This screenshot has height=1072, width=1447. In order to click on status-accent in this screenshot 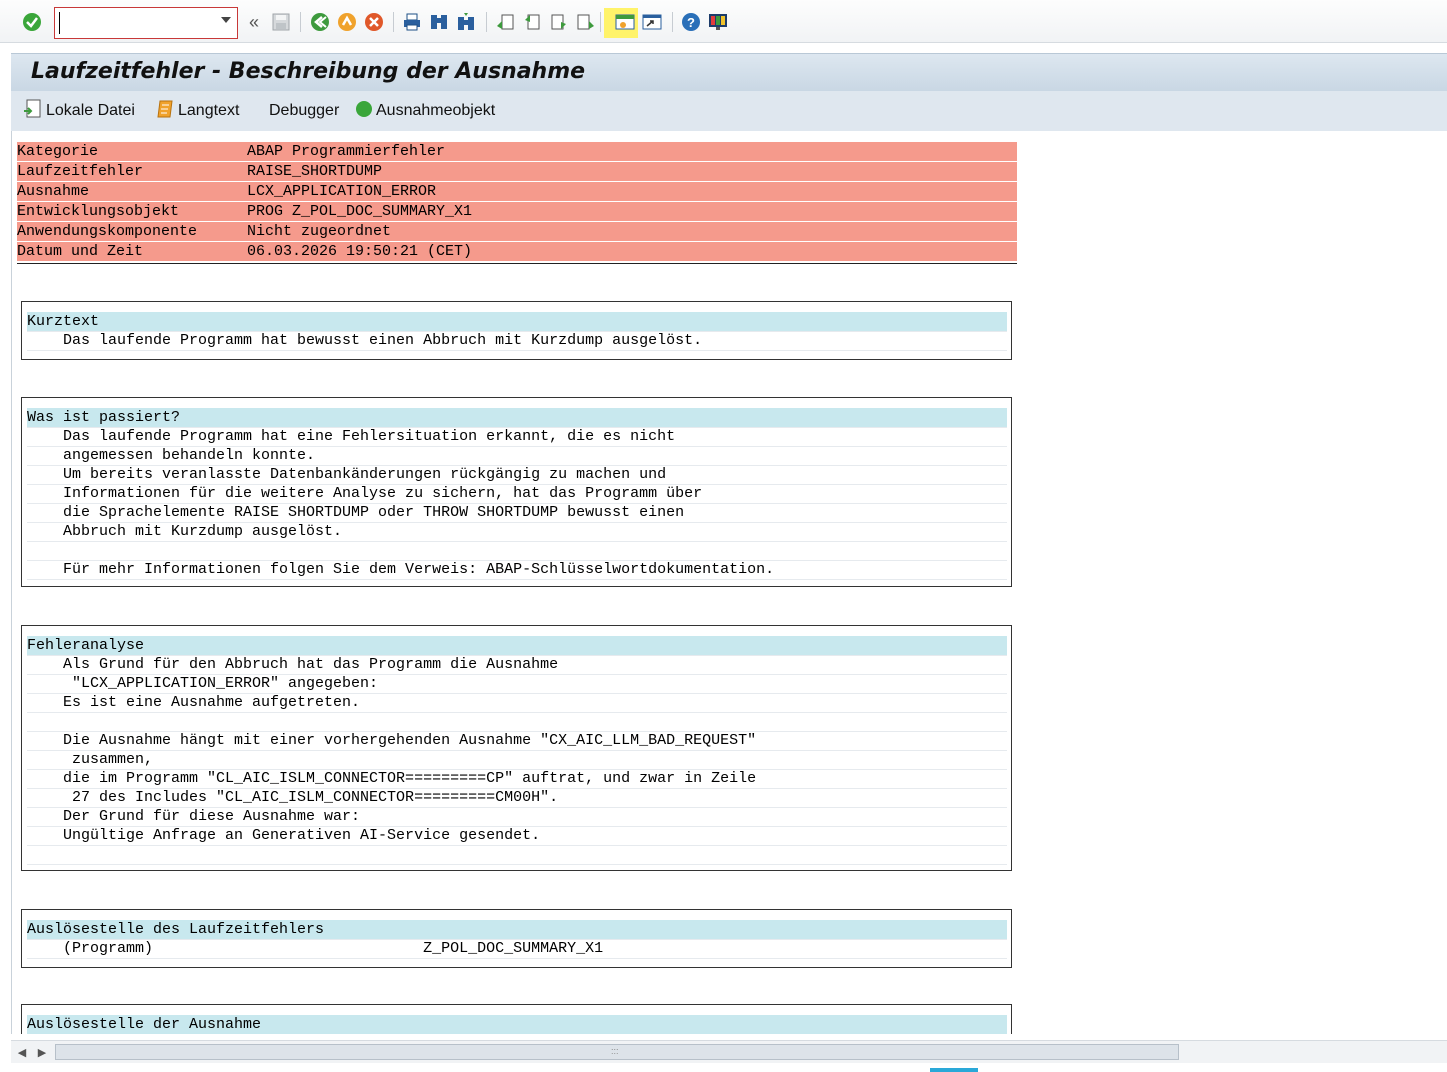, I will do `click(954, 1070)`.